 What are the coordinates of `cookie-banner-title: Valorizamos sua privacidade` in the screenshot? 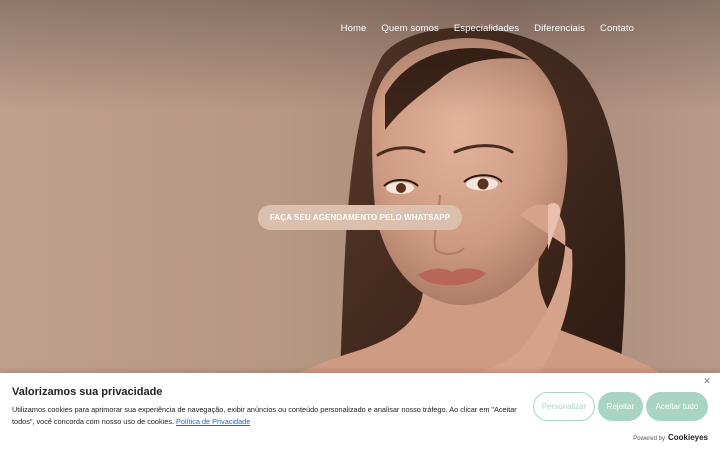 It's located at (87, 392).